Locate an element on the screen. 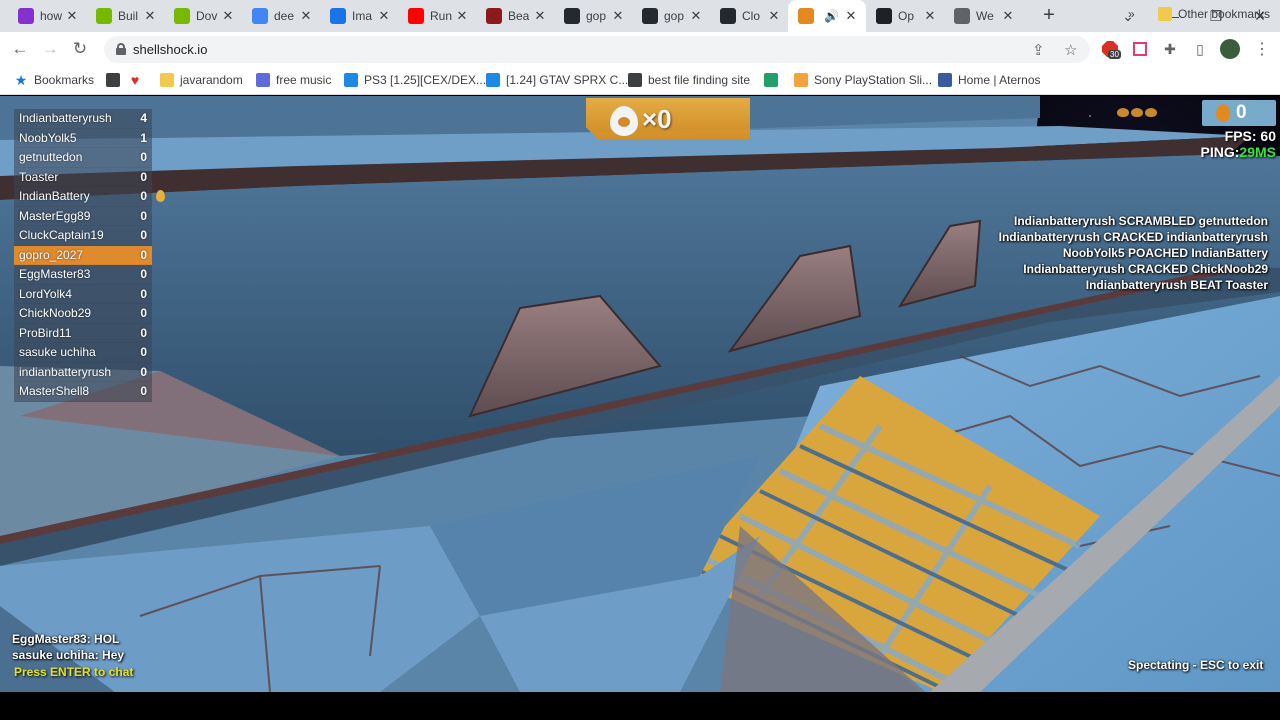  bookmark-label: Home | Aternos is located at coordinates (999, 80).